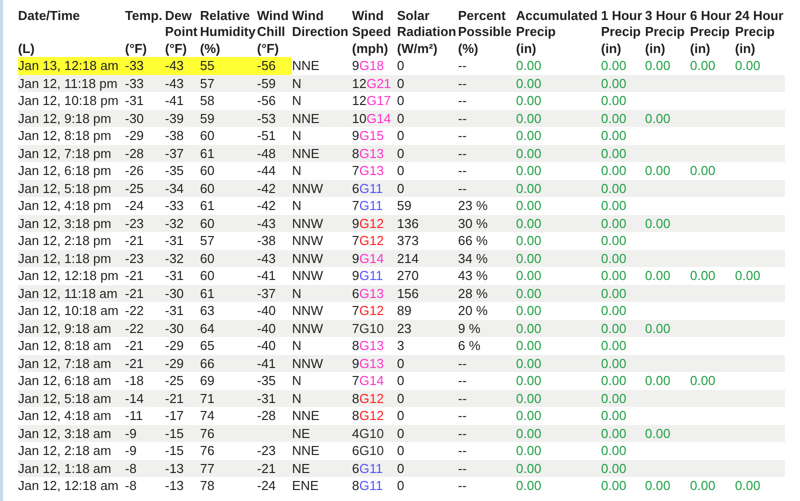 The width and height of the screenshot is (800, 501). What do you see at coordinates (182, 398) in the screenshot?
I see `dew-point-cell: -21` at bounding box center [182, 398].